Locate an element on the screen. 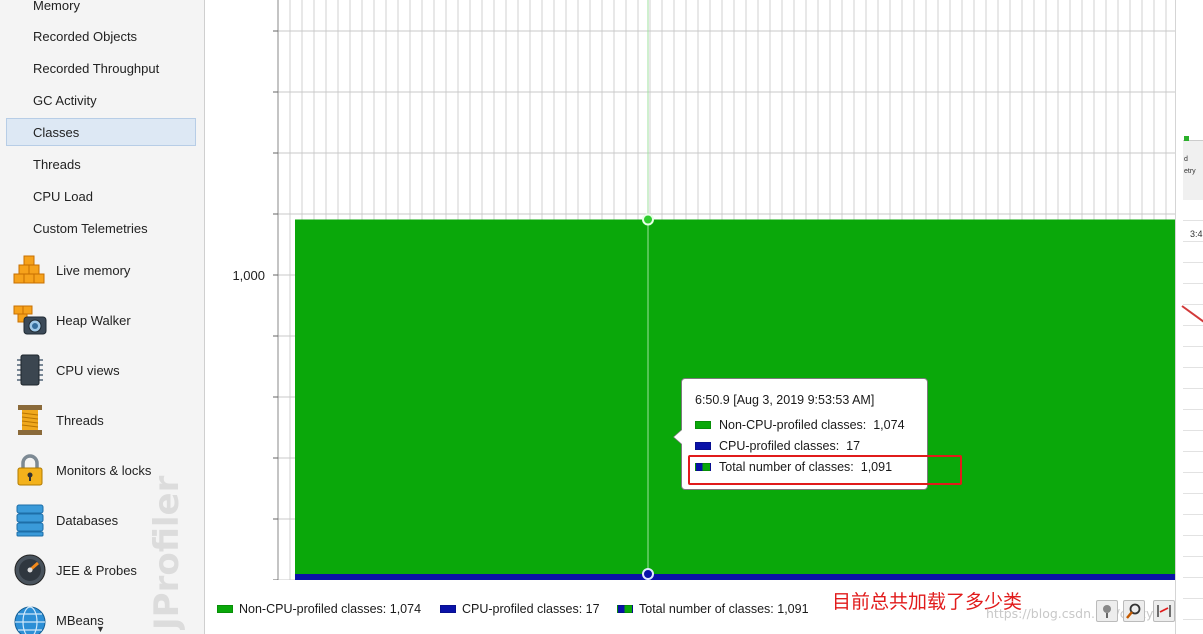 The image size is (1203, 634). sidebar-section-label: Threads is located at coordinates (80, 420).